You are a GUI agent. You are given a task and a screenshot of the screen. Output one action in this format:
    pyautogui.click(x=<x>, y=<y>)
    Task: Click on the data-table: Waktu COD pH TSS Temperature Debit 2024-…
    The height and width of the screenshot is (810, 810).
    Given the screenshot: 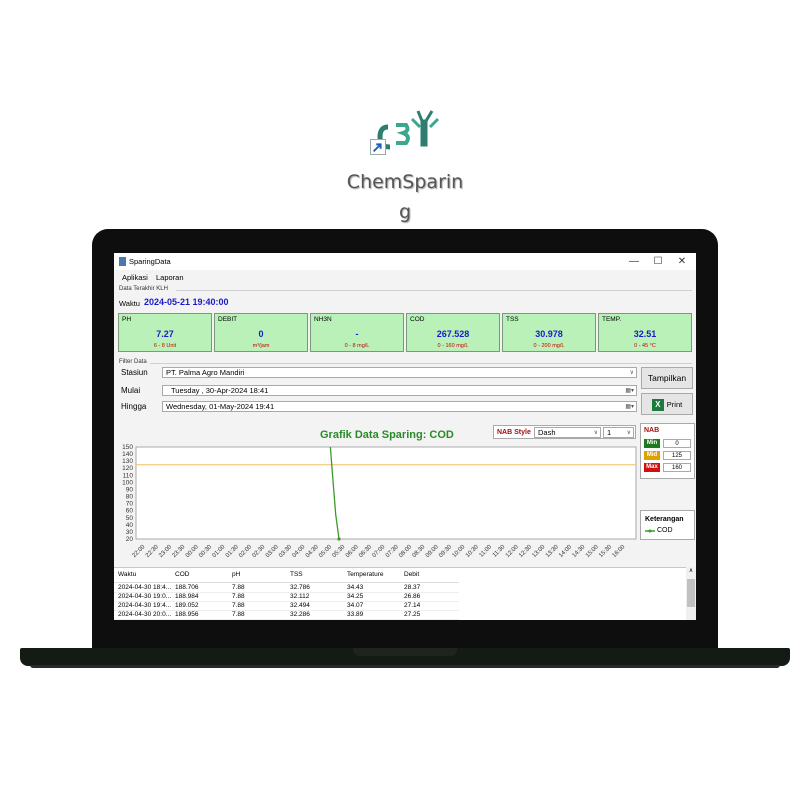 What is the action you would take?
    pyautogui.click(x=405, y=593)
    